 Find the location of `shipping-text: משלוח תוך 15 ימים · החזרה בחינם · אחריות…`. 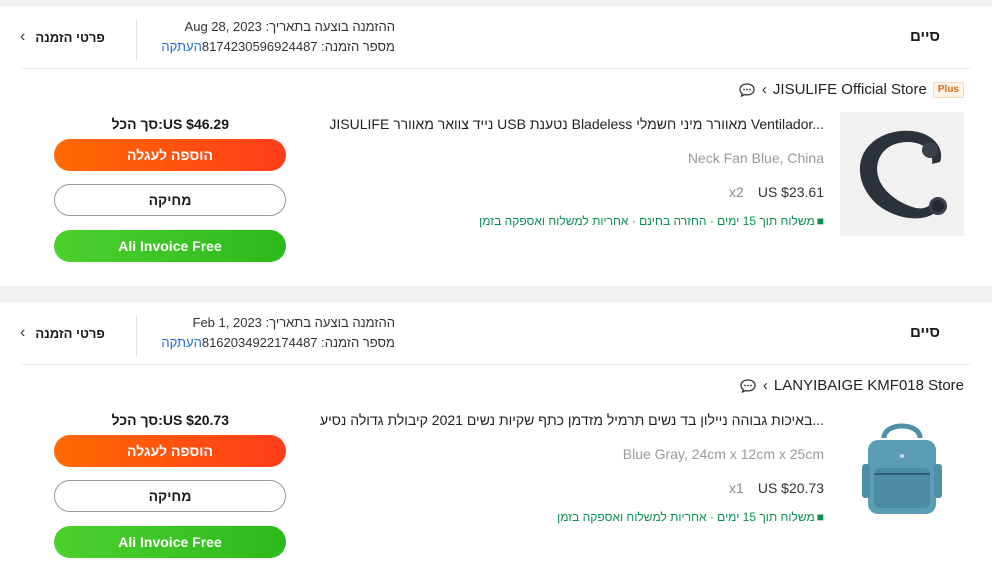

shipping-text: משלוח תוך 15 ימים · החזרה בחינם · אחריות… is located at coordinates (647, 221).